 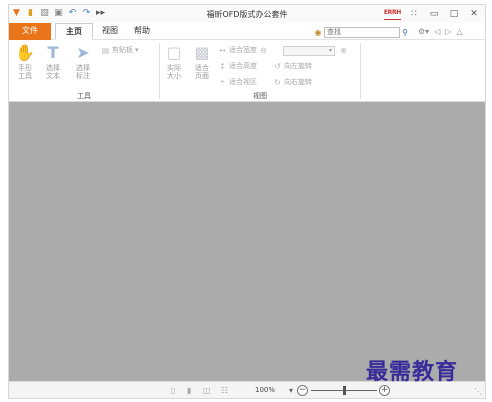 I want to click on menu-tabs-bar: 文件 主页 视图 帮助 ◉ ⚲ ⚙▾ ◁ ▷ △, so click(x=247, y=31).